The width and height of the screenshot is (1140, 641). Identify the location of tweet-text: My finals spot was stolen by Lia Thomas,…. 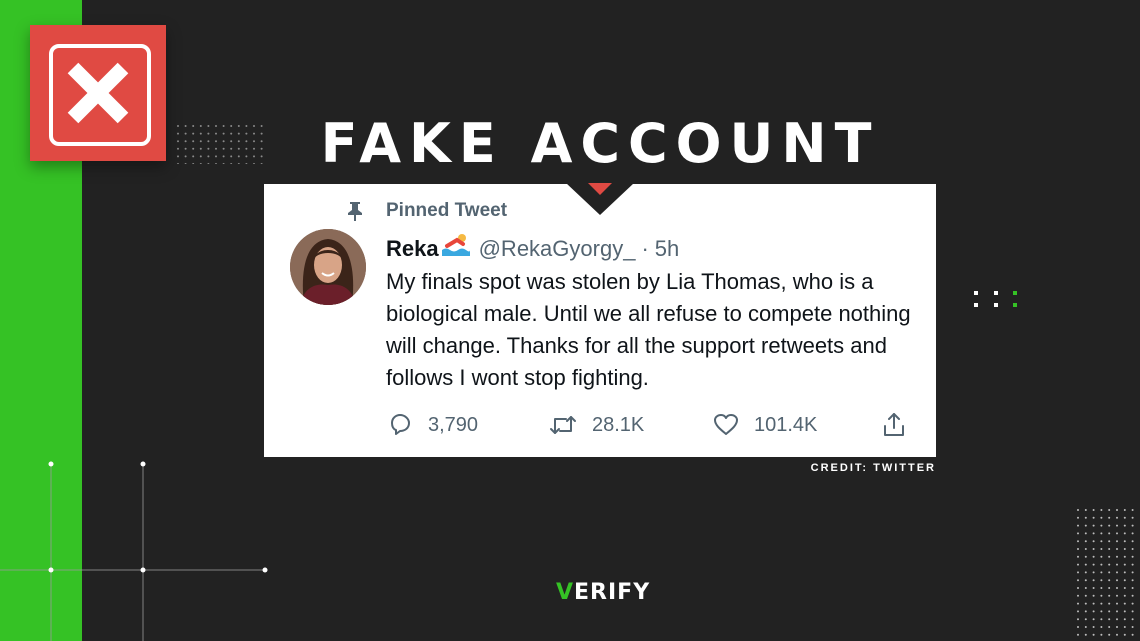
(648, 329).